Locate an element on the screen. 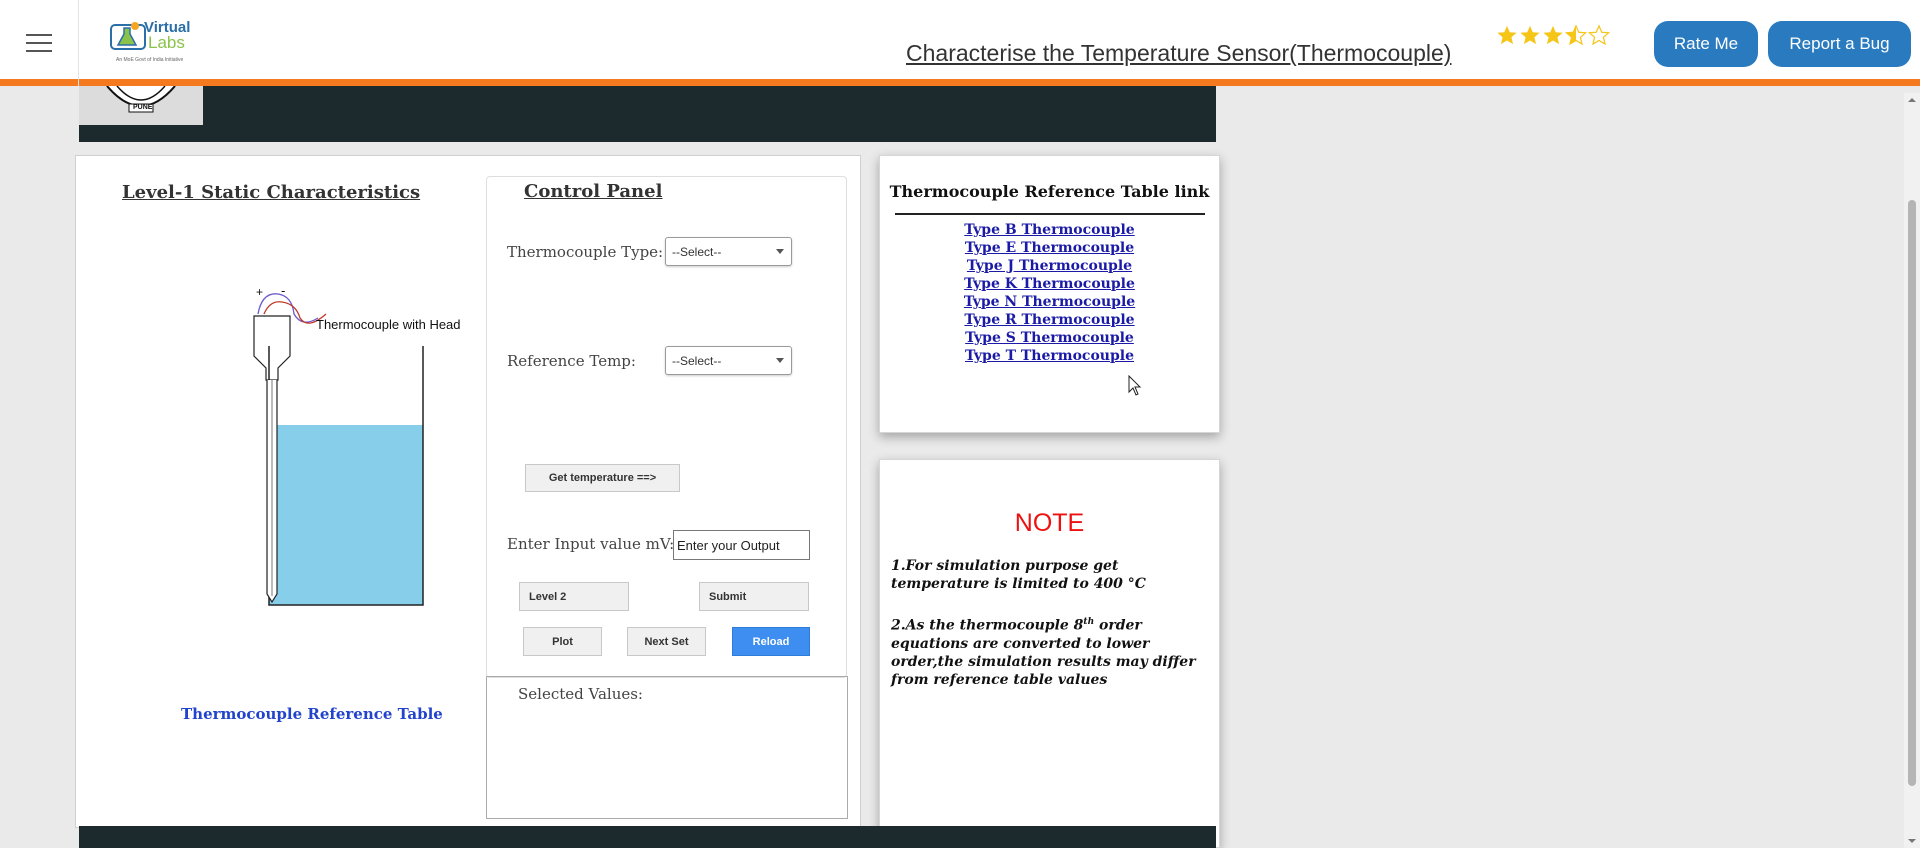 The height and width of the screenshot is (848, 1920). reference-temp-value: --Select-- is located at coordinates (697, 361).